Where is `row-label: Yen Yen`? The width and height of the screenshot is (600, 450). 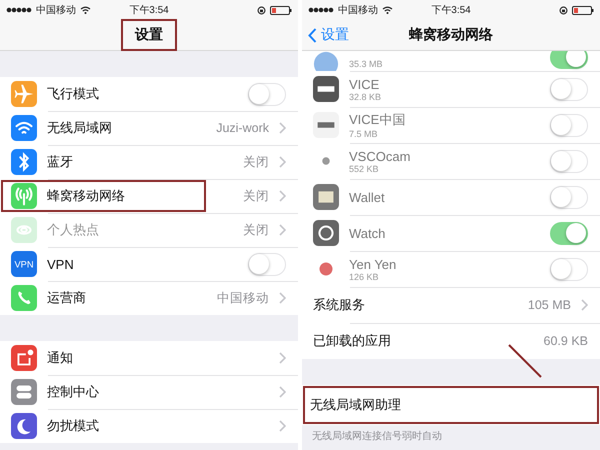
row-label: Yen Yen is located at coordinates (373, 264).